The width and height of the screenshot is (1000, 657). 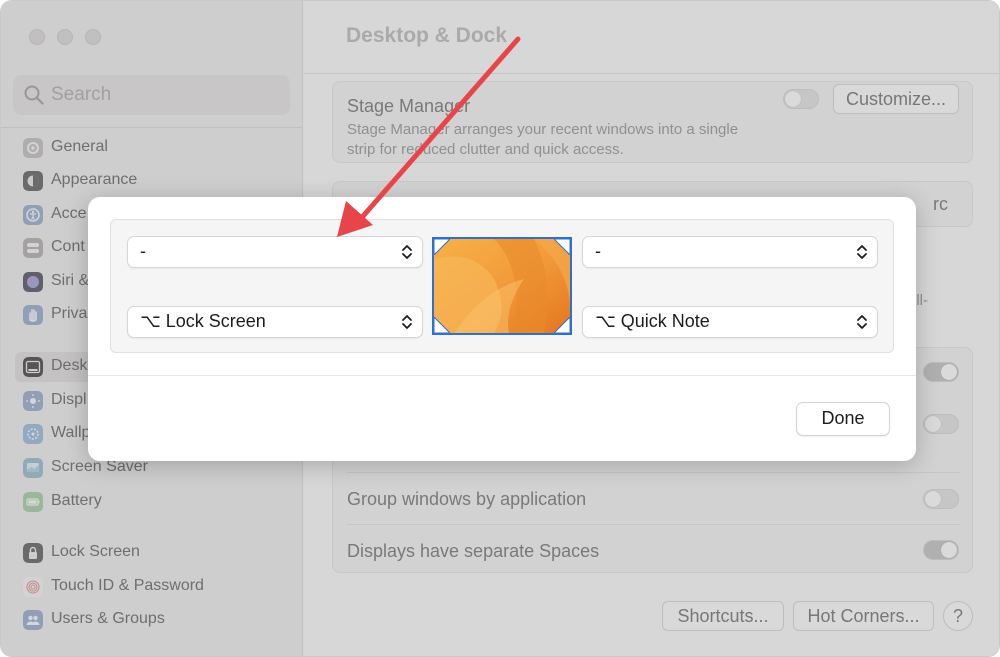 What do you see at coordinates (275, 322) in the screenshot?
I see `bottom-left-corner-select: ⌥ Lock Screen` at bounding box center [275, 322].